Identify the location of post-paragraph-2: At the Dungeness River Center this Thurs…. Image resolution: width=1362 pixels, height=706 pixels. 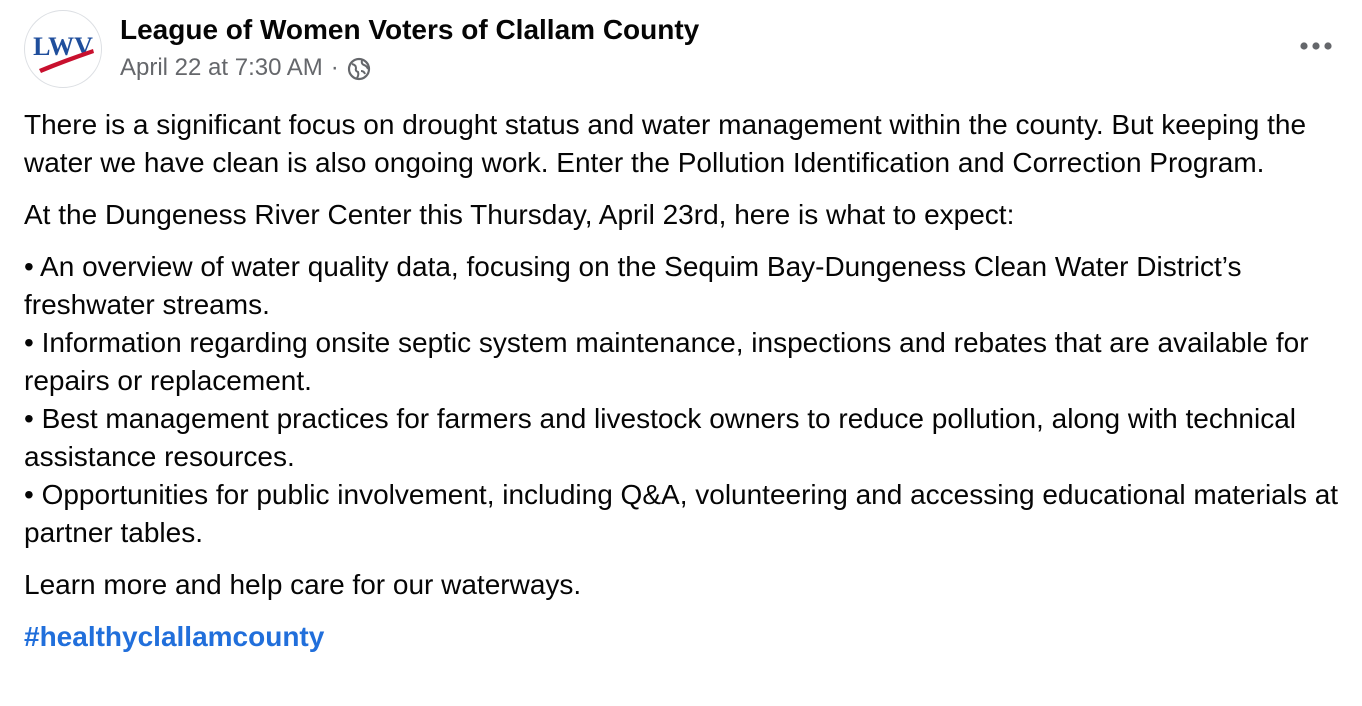
(519, 214).